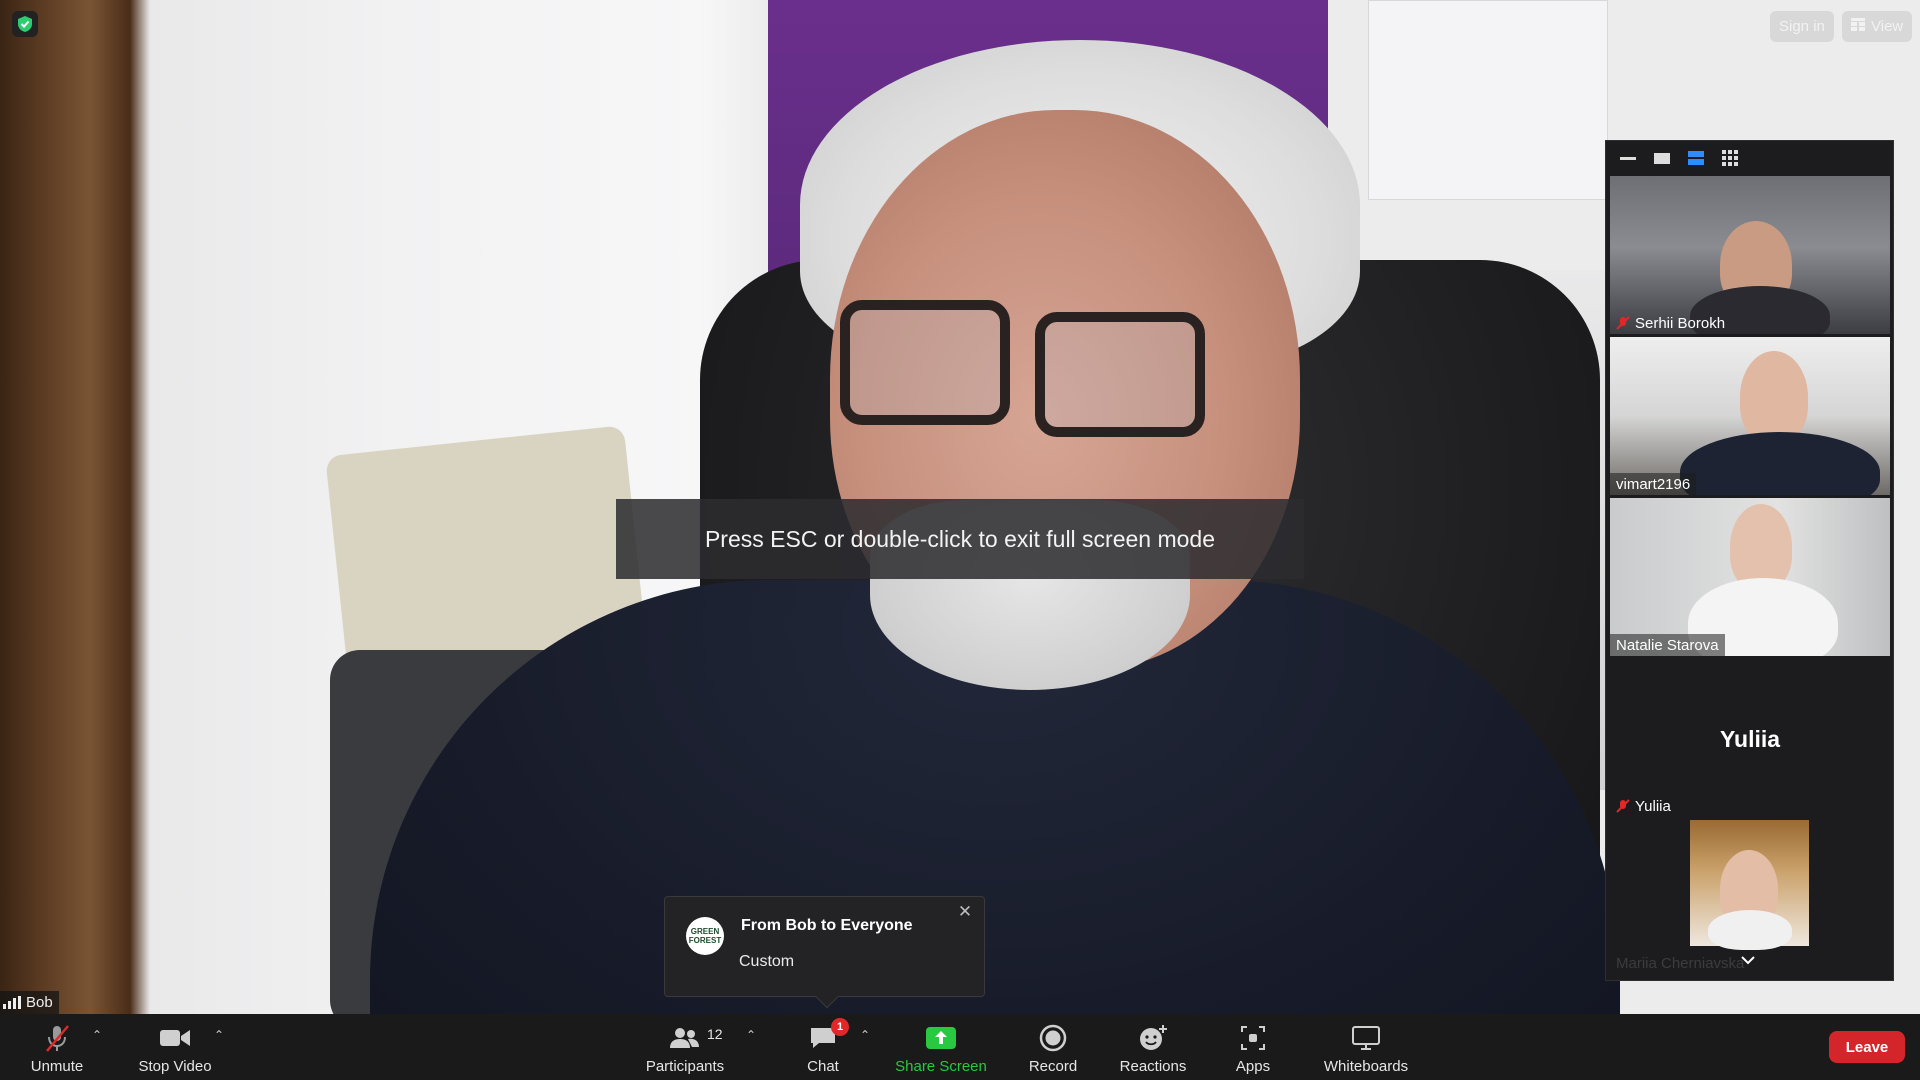  Describe the element at coordinates (705, 936) in the screenshot. I see `green-forest-logo: GREEN FOREST` at that location.